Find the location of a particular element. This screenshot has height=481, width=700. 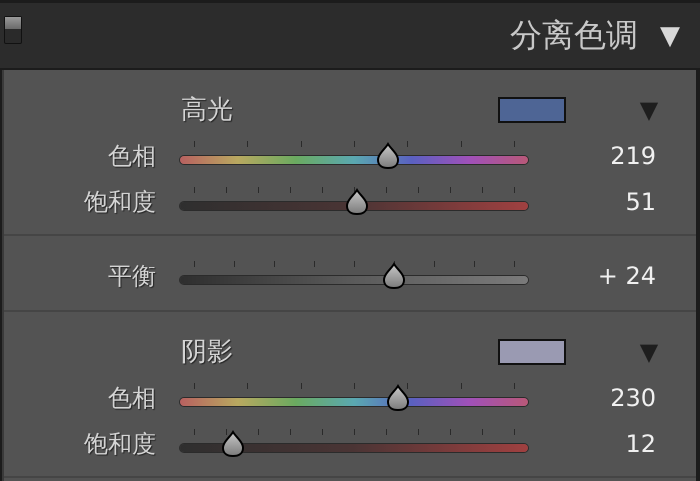

slider-label: 平衡 is located at coordinates (131, 276).